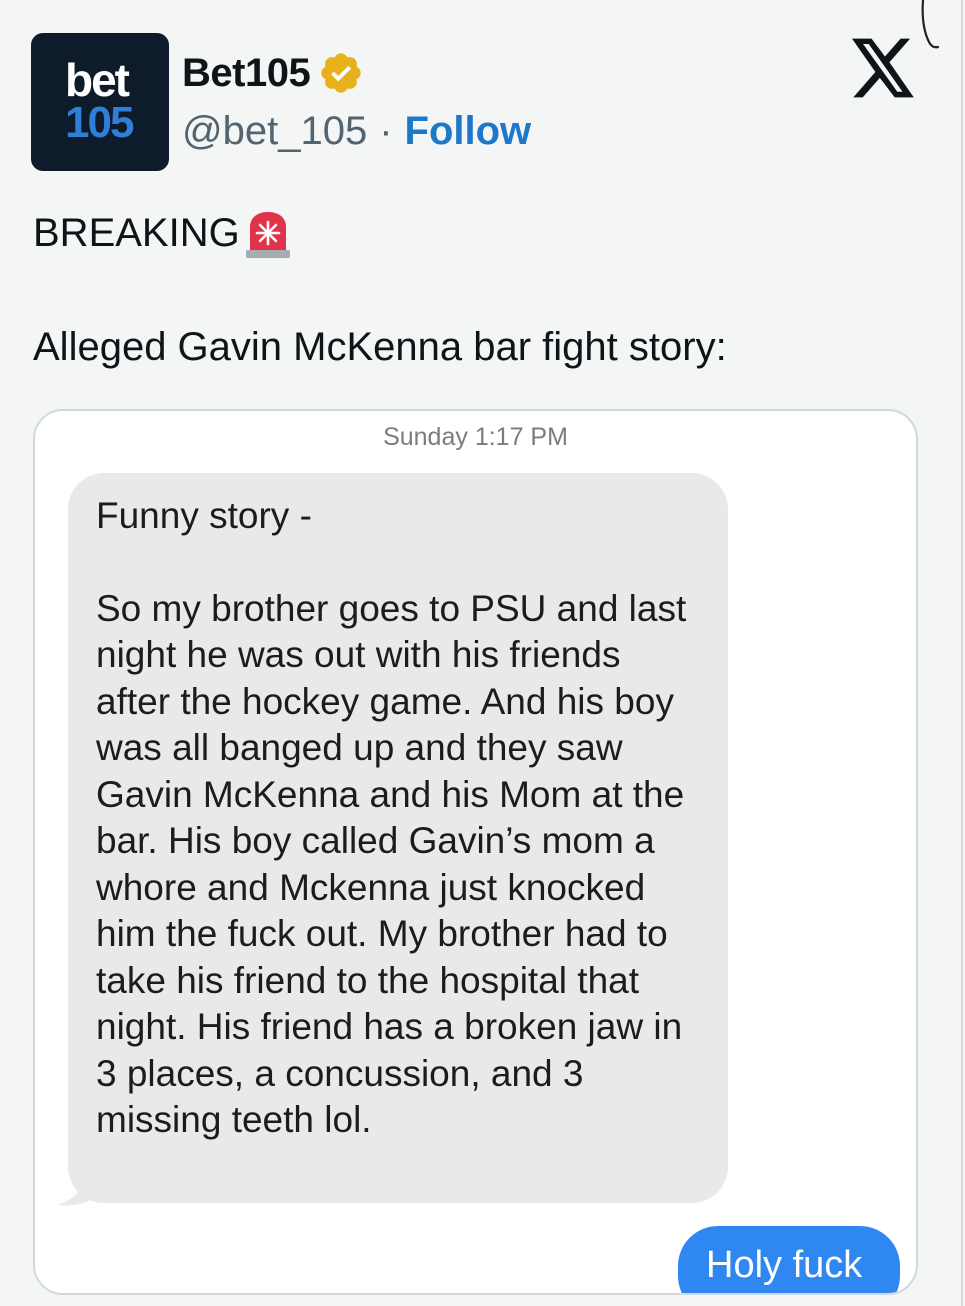 The width and height of the screenshot is (965, 1306). Describe the element at coordinates (884, 68) in the screenshot. I see `x-logo-icon` at that location.